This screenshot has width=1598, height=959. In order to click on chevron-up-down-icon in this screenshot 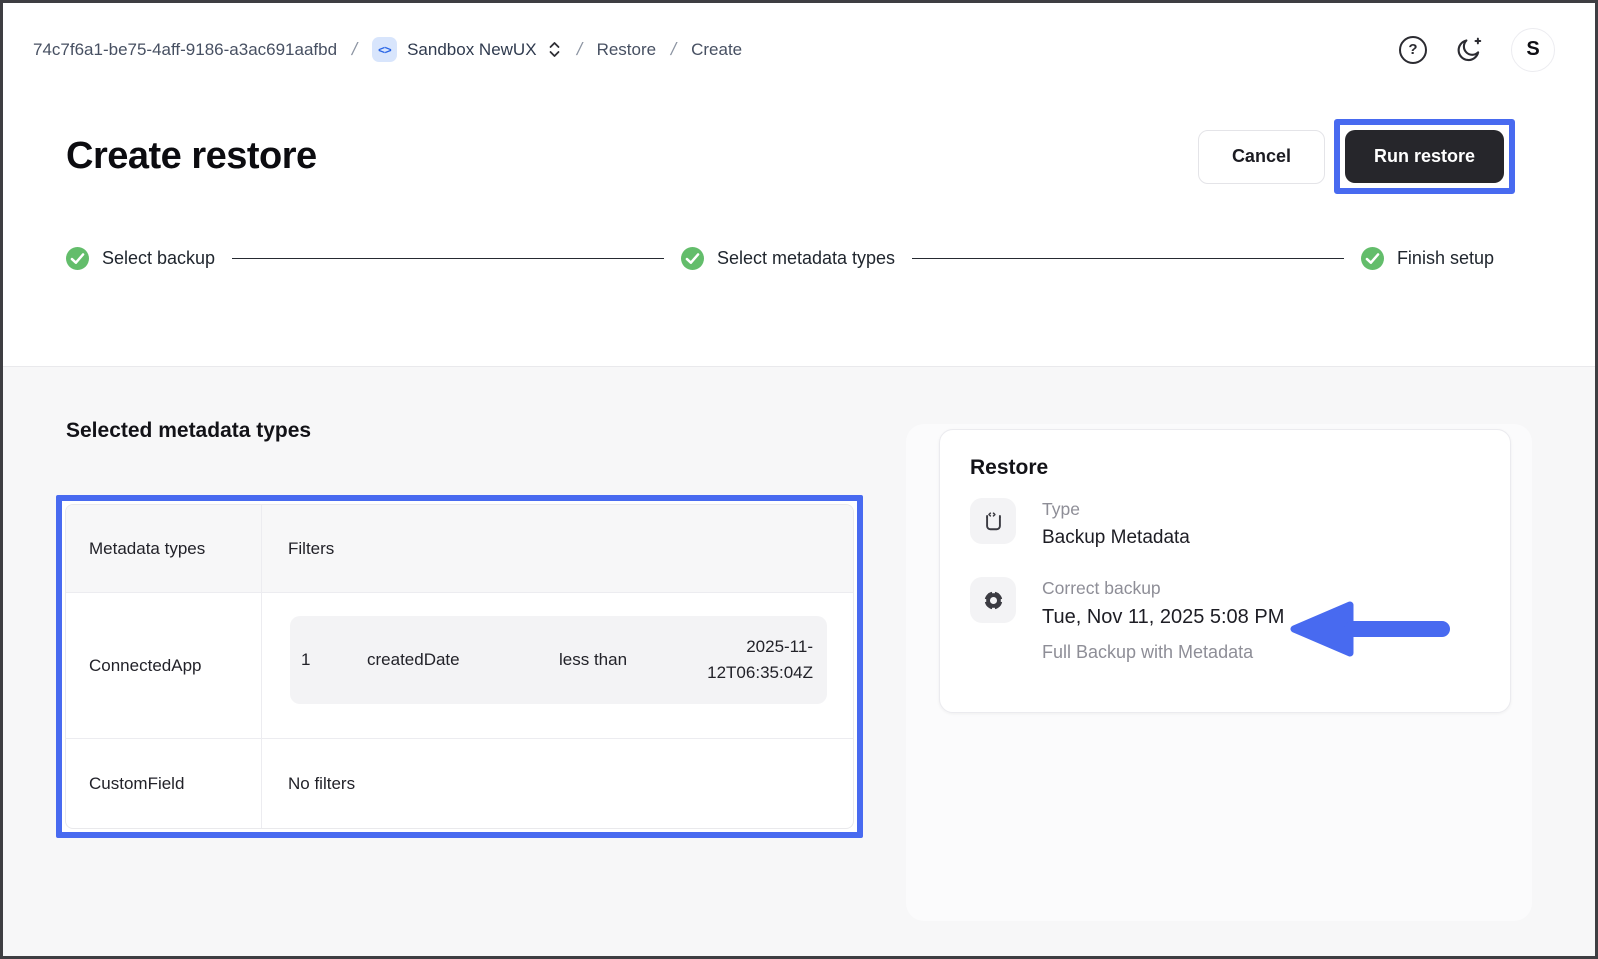, I will do `click(554, 49)`.